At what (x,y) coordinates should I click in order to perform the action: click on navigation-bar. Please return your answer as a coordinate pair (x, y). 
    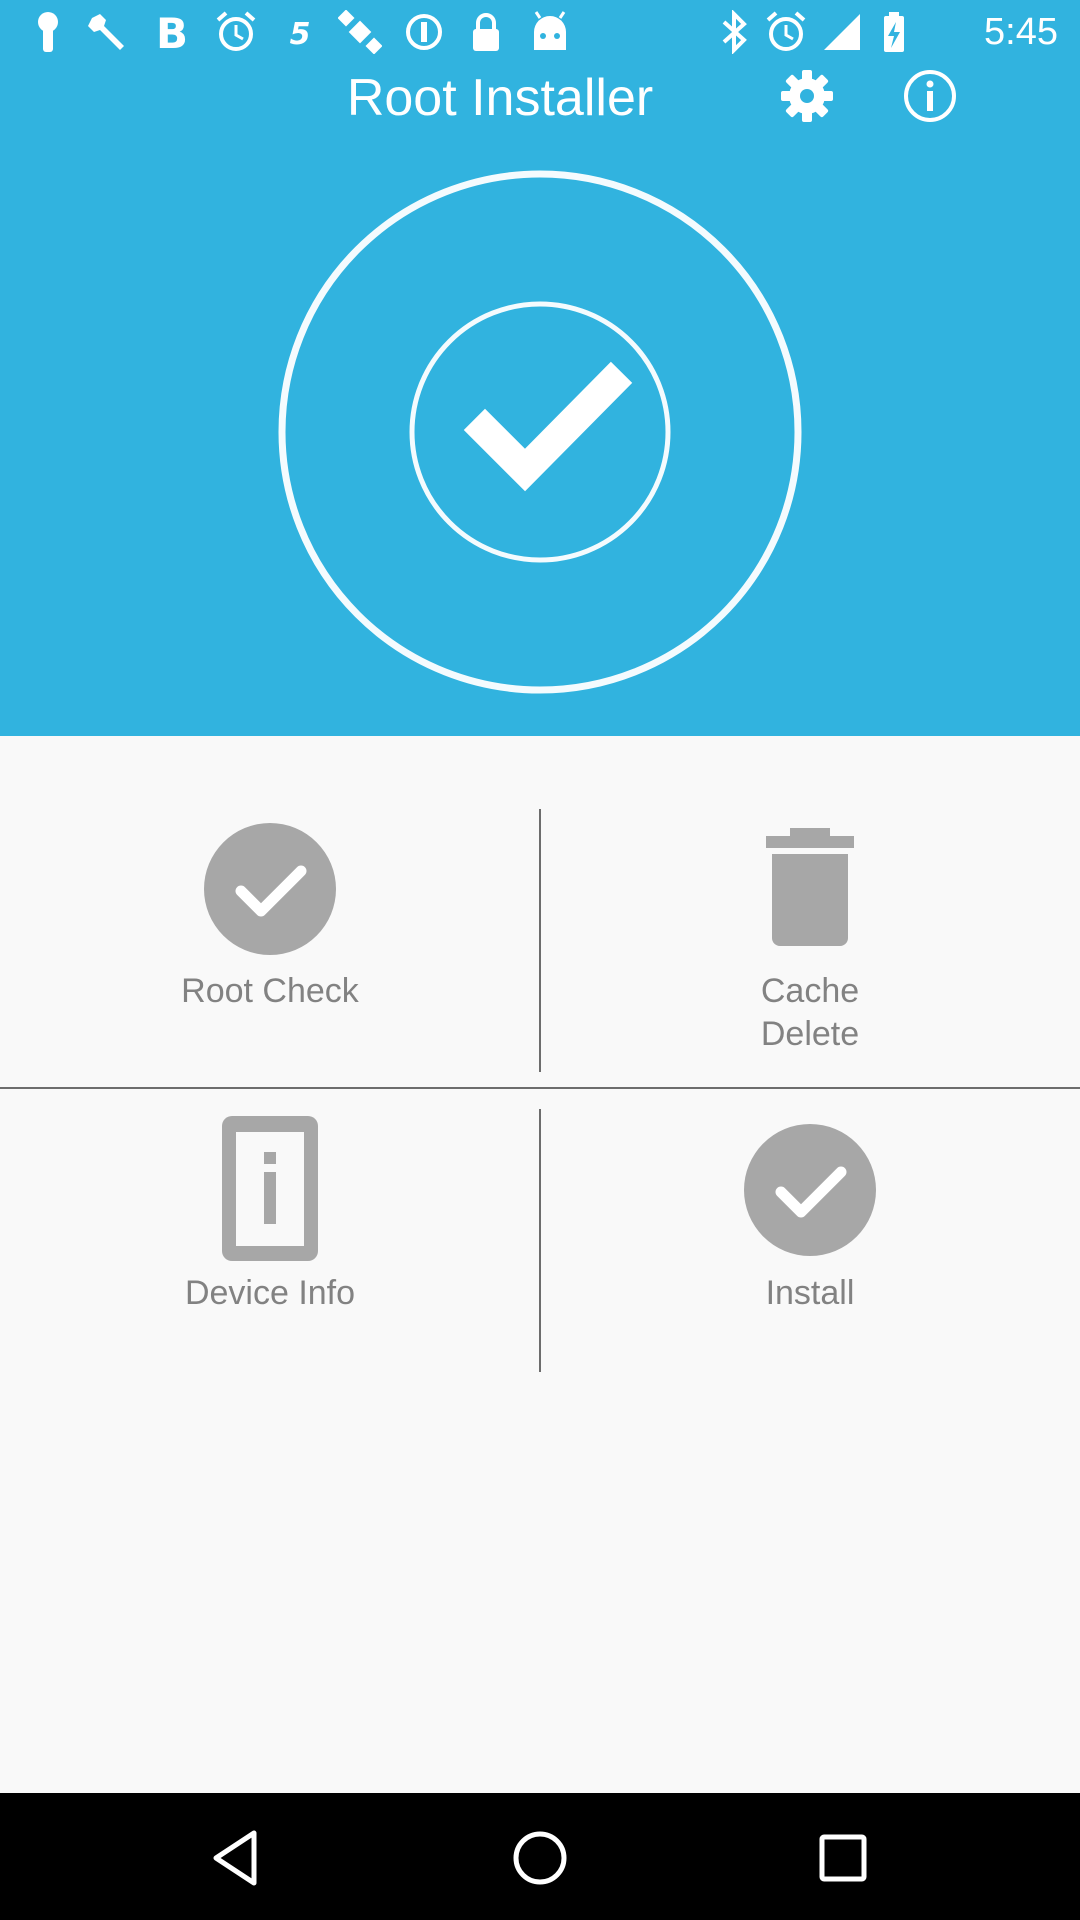
    Looking at the image, I should click on (540, 1856).